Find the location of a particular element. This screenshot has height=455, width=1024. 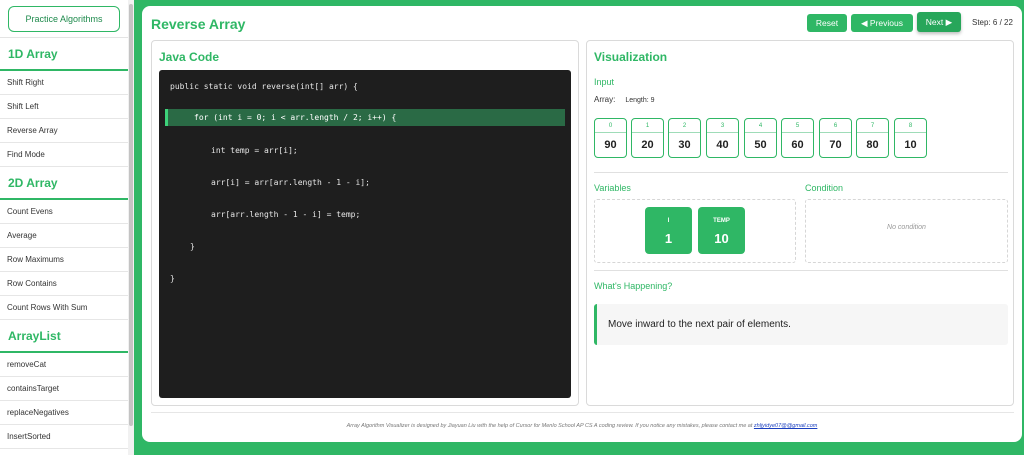

array-cell: 5 60 is located at coordinates (797, 138).